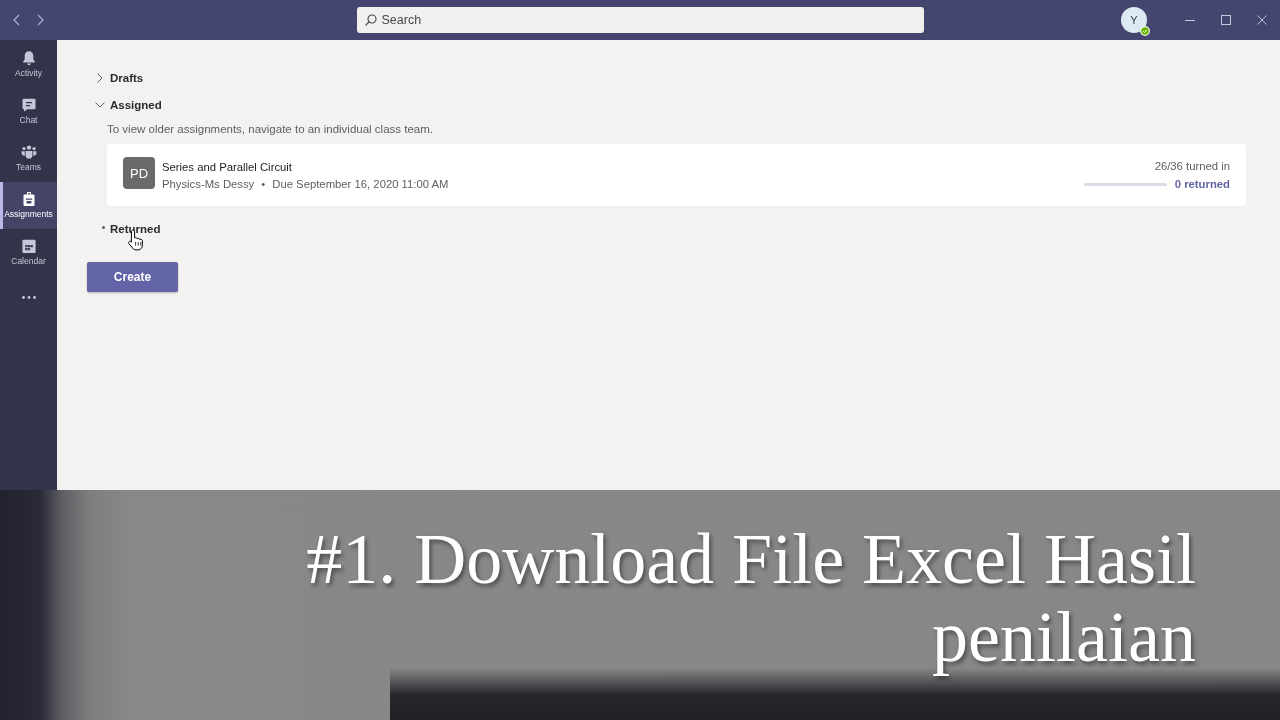  What do you see at coordinates (132, 277) in the screenshot?
I see `create-button: Create` at bounding box center [132, 277].